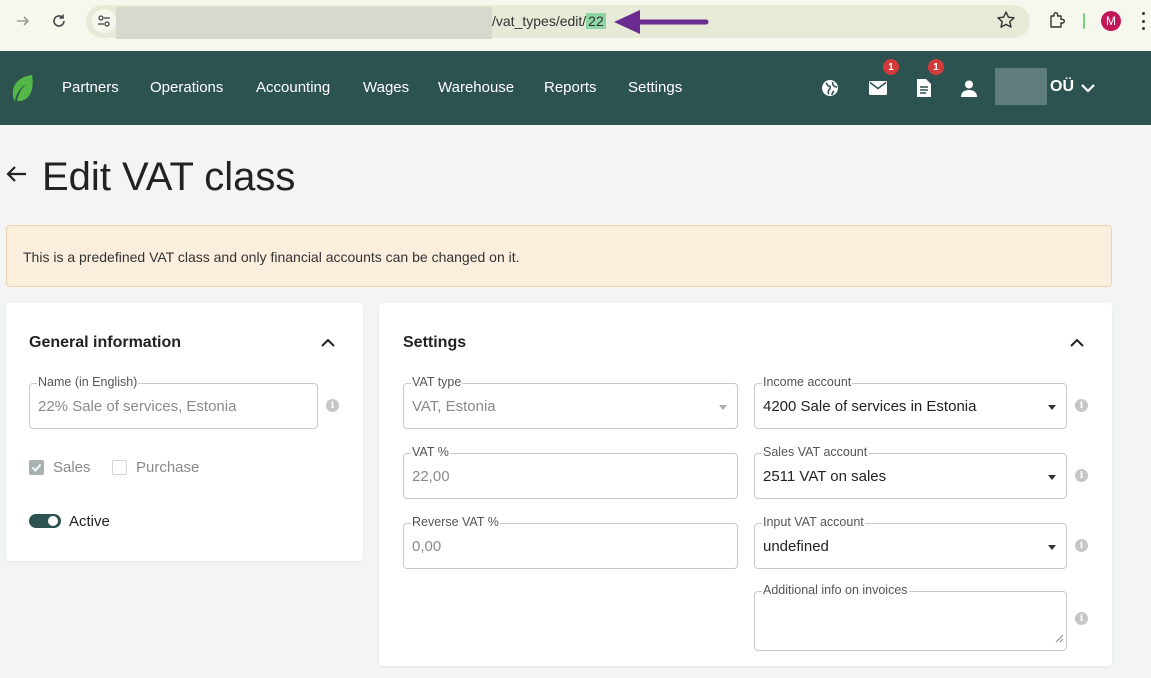 This screenshot has width=1151, height=678. Describe the element at coordinates (104, 21) in the screenshot. I see `site-settings-icon` at that location.